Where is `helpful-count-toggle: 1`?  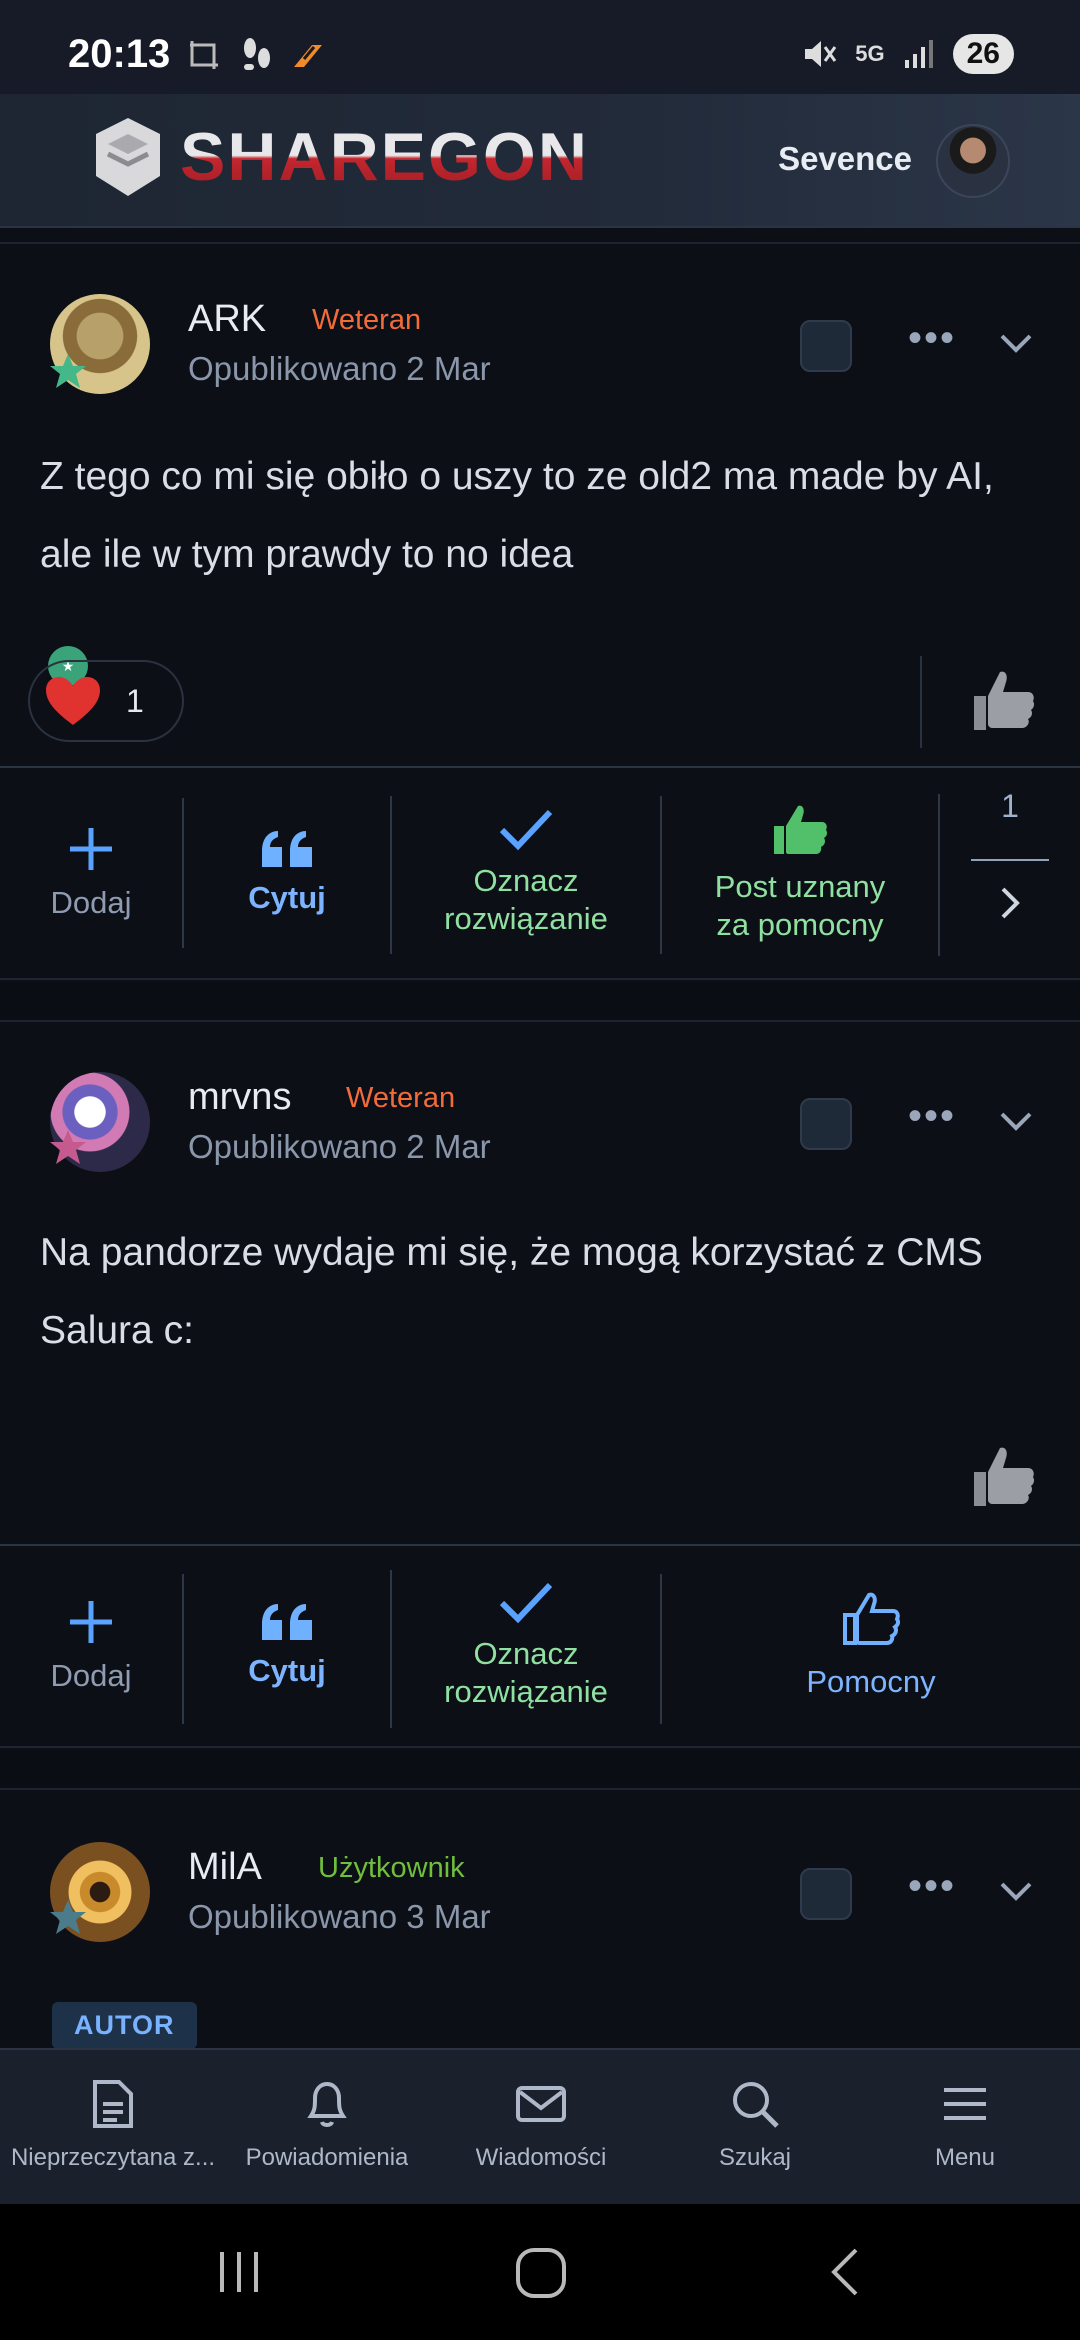
helpful-count-toggle: 1 is located at coordinates (1010, 873).